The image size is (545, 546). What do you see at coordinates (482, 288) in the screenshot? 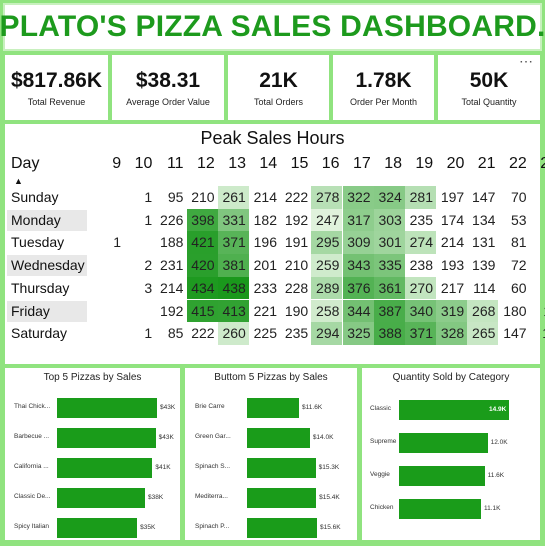
I see `heatmap-cell: 114` at bounding box center [482, 288].